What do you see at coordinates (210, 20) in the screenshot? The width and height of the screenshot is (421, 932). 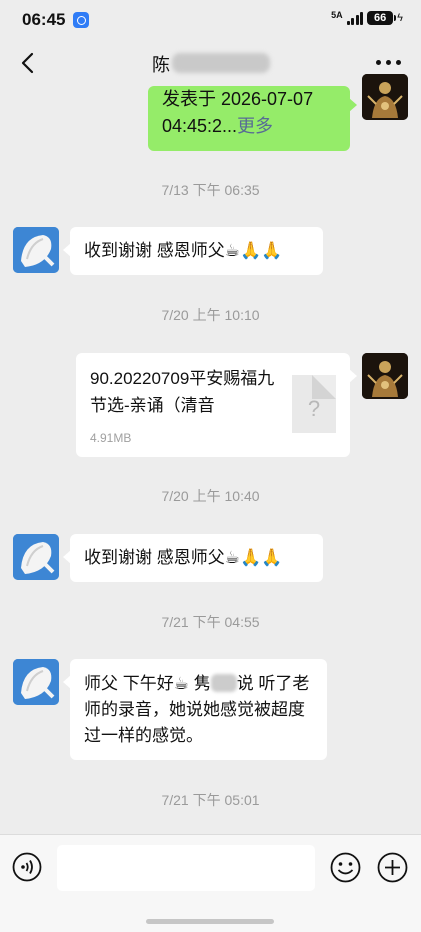 I see `status-bar: 06:45 5A 66 ϟ` at bounding box center [210, 20].